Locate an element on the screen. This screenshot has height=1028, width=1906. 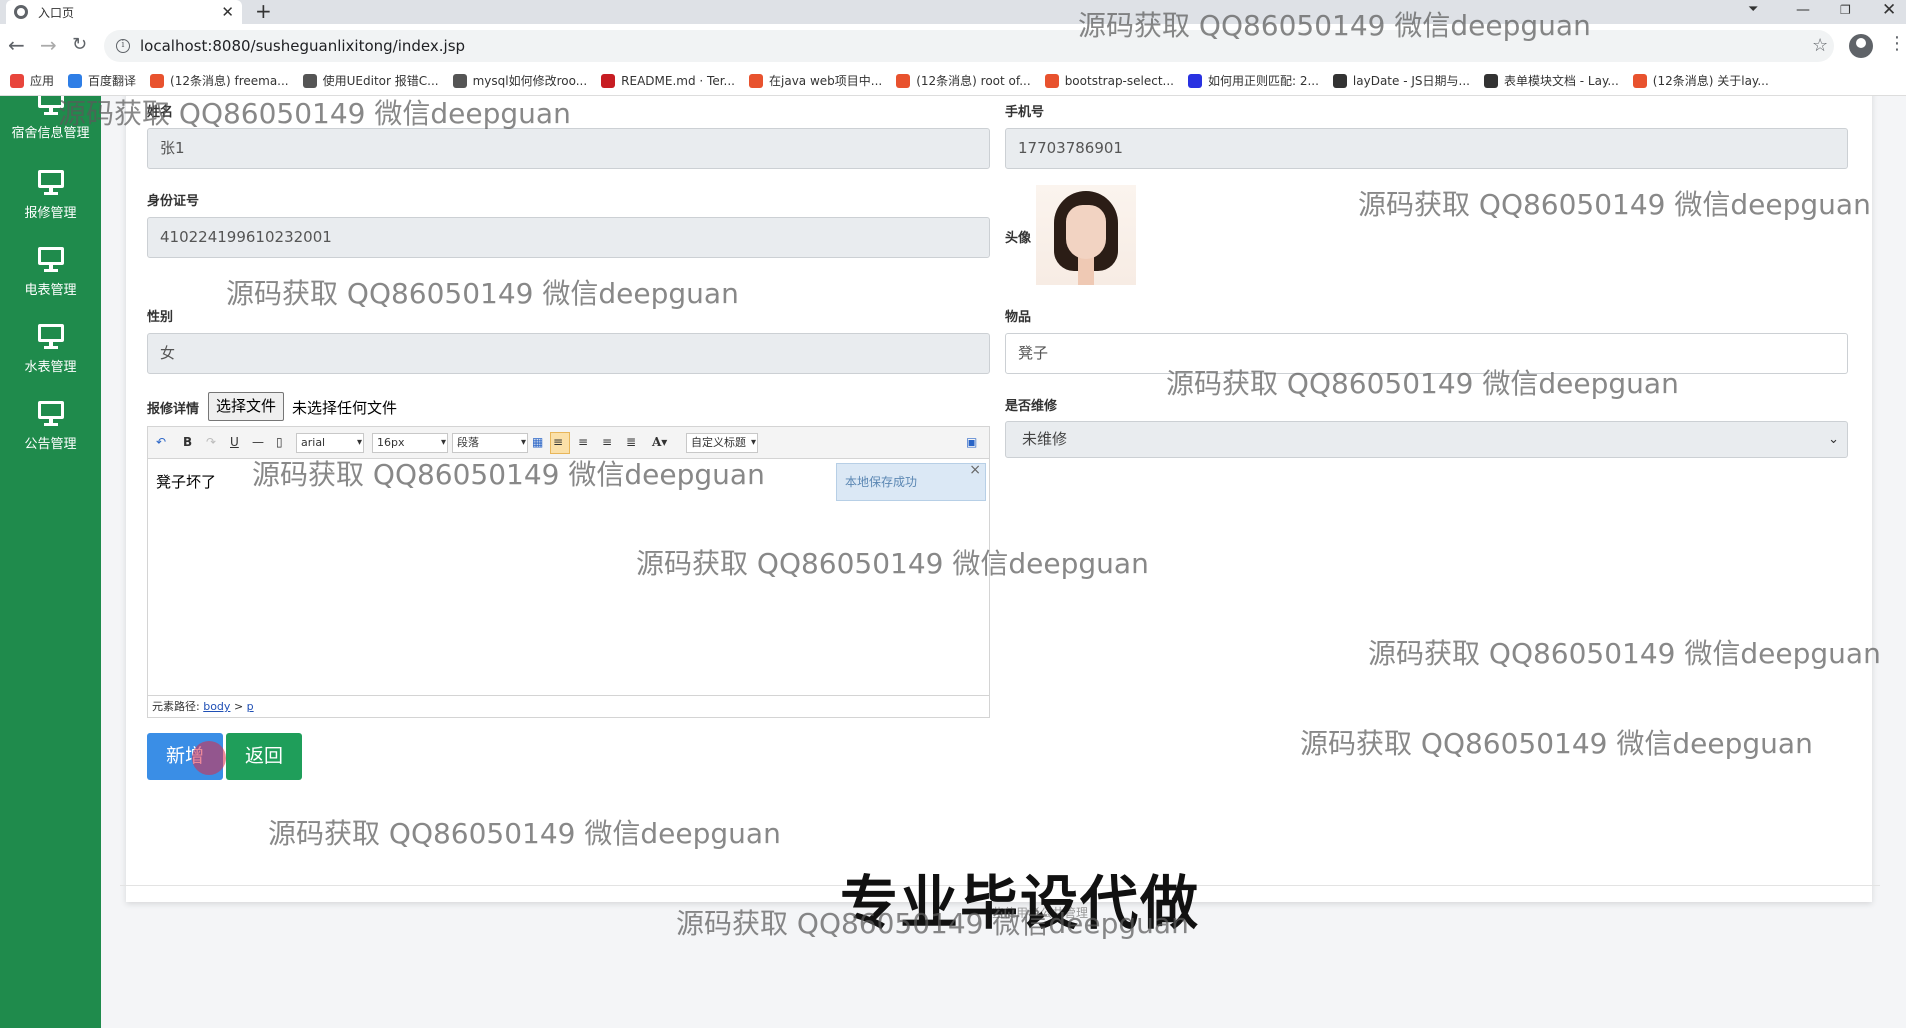
sidebar-item-announcement: 公告管理 is located at coordinates (50, 426).